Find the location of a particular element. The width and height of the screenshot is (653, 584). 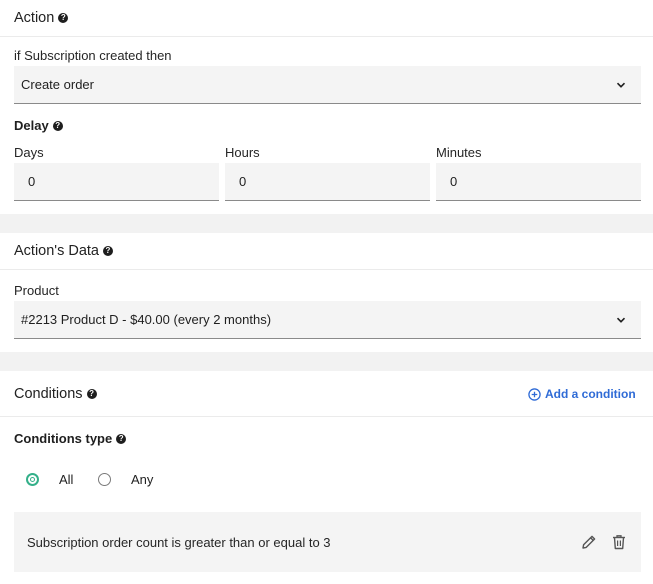

product-label: Product is located at coordinates (36, 290).